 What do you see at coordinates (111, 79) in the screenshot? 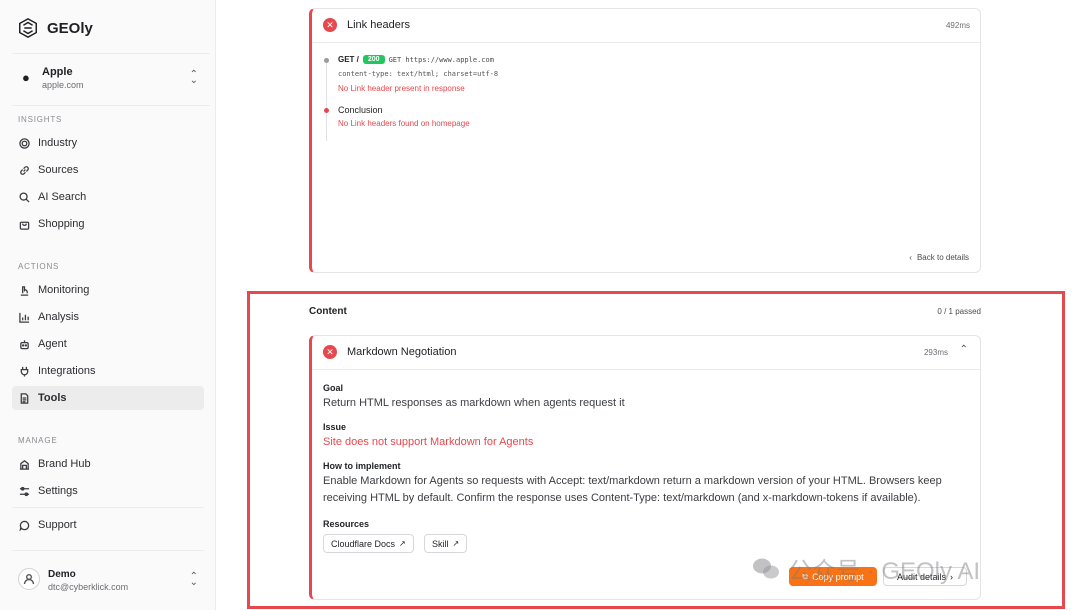
I see `org-switcher: ● Apple apple.com ⌃ ⌄` at bounding box center [111, 79].